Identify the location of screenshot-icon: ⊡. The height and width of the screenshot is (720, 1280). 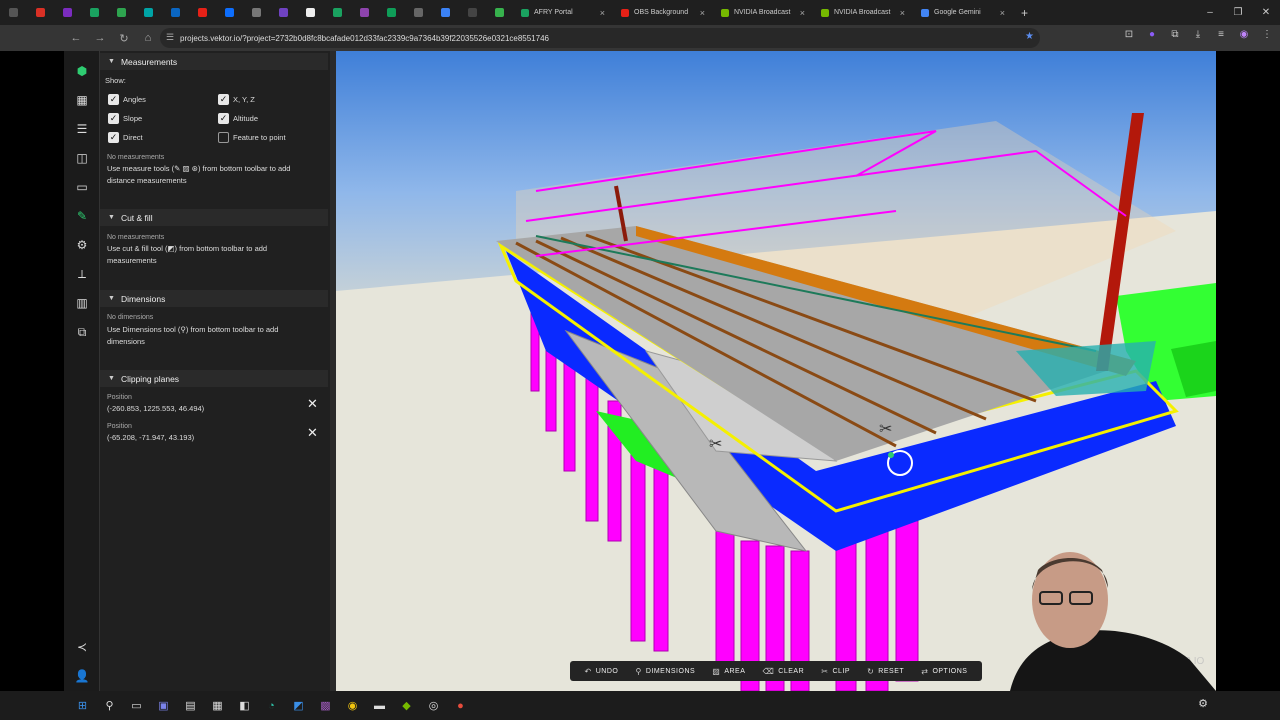
(1129, 37).